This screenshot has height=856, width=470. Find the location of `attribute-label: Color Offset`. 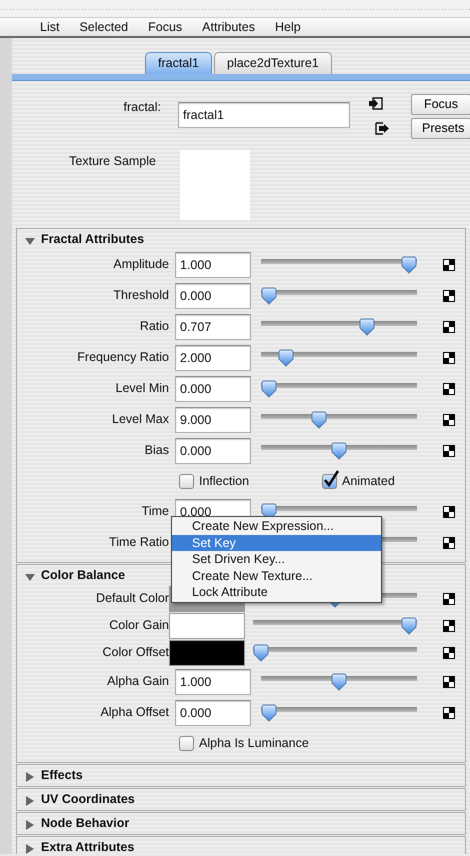

attribute-label: Color Offset is located at coordinates (135, 653).